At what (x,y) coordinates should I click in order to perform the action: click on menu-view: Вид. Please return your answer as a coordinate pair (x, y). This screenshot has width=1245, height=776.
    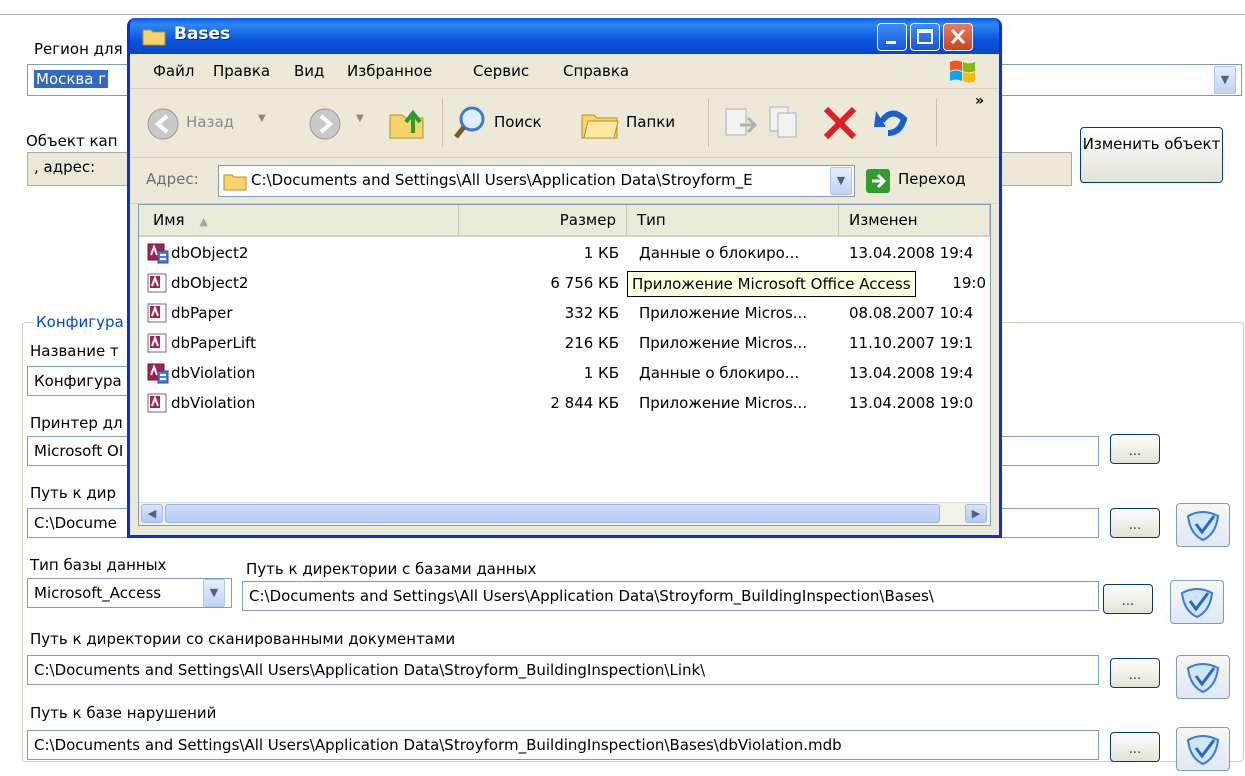
    Looking at the image, I should click on (309, 71).